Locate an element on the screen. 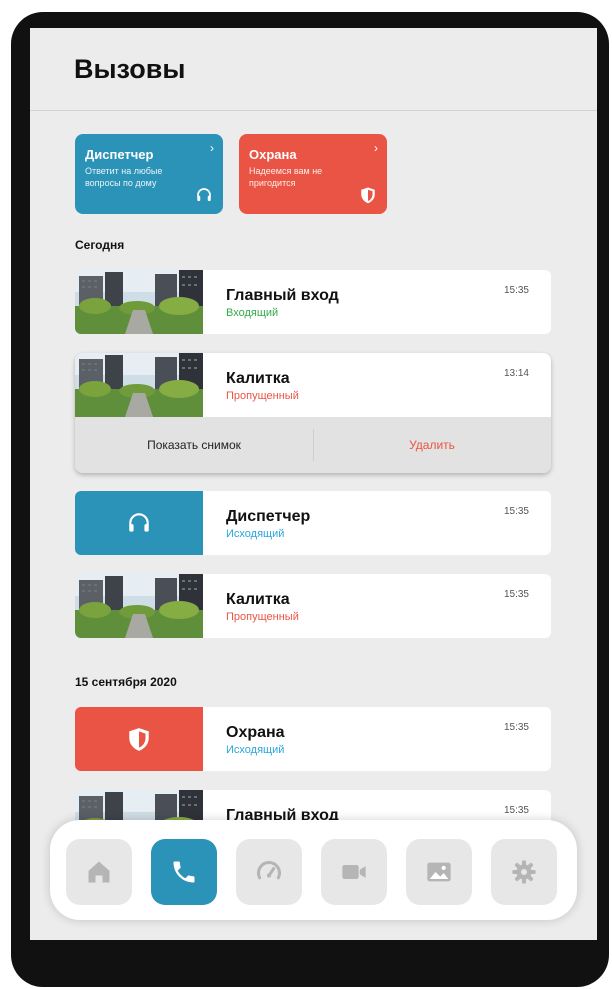 The image size is (612, 989). call-name: Главный вход is located at coordinates (282, 295).